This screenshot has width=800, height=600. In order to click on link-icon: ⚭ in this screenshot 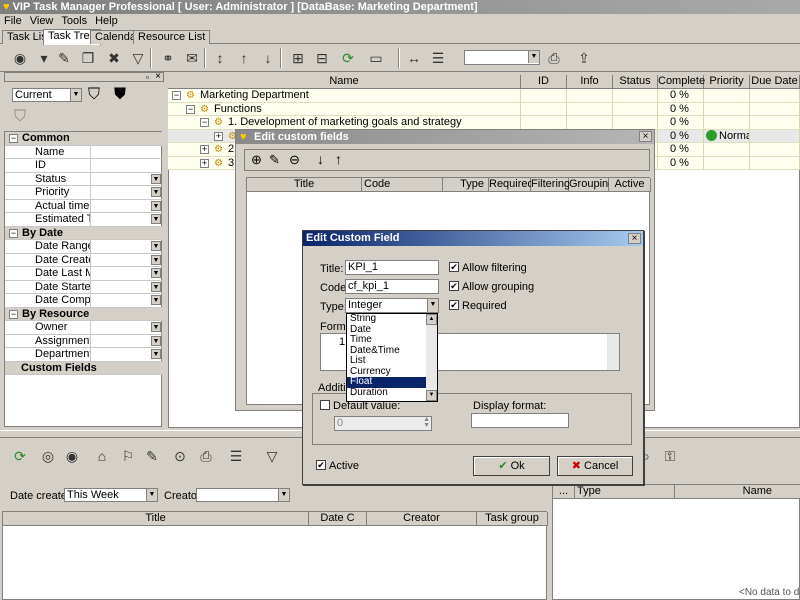, I will do `click(168, 58)`.